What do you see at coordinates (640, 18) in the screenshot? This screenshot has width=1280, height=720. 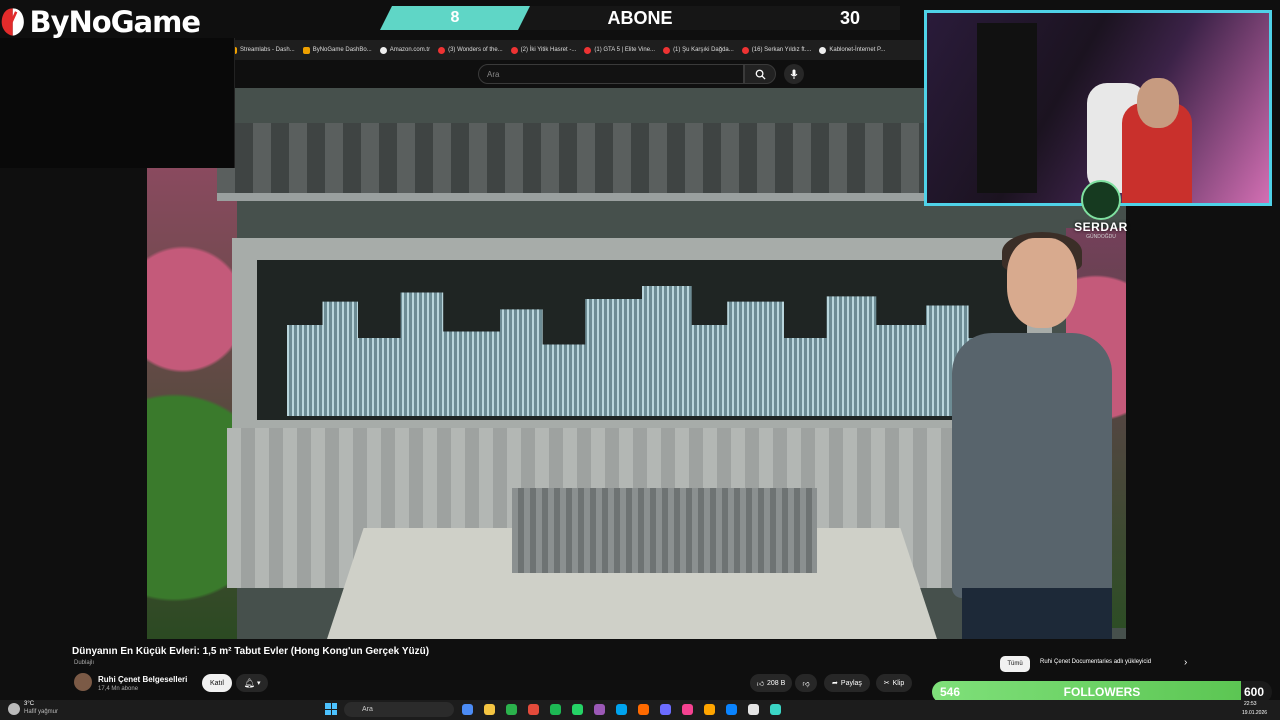 I see `abone-label: ABONE` at bounding box center [640, 18].